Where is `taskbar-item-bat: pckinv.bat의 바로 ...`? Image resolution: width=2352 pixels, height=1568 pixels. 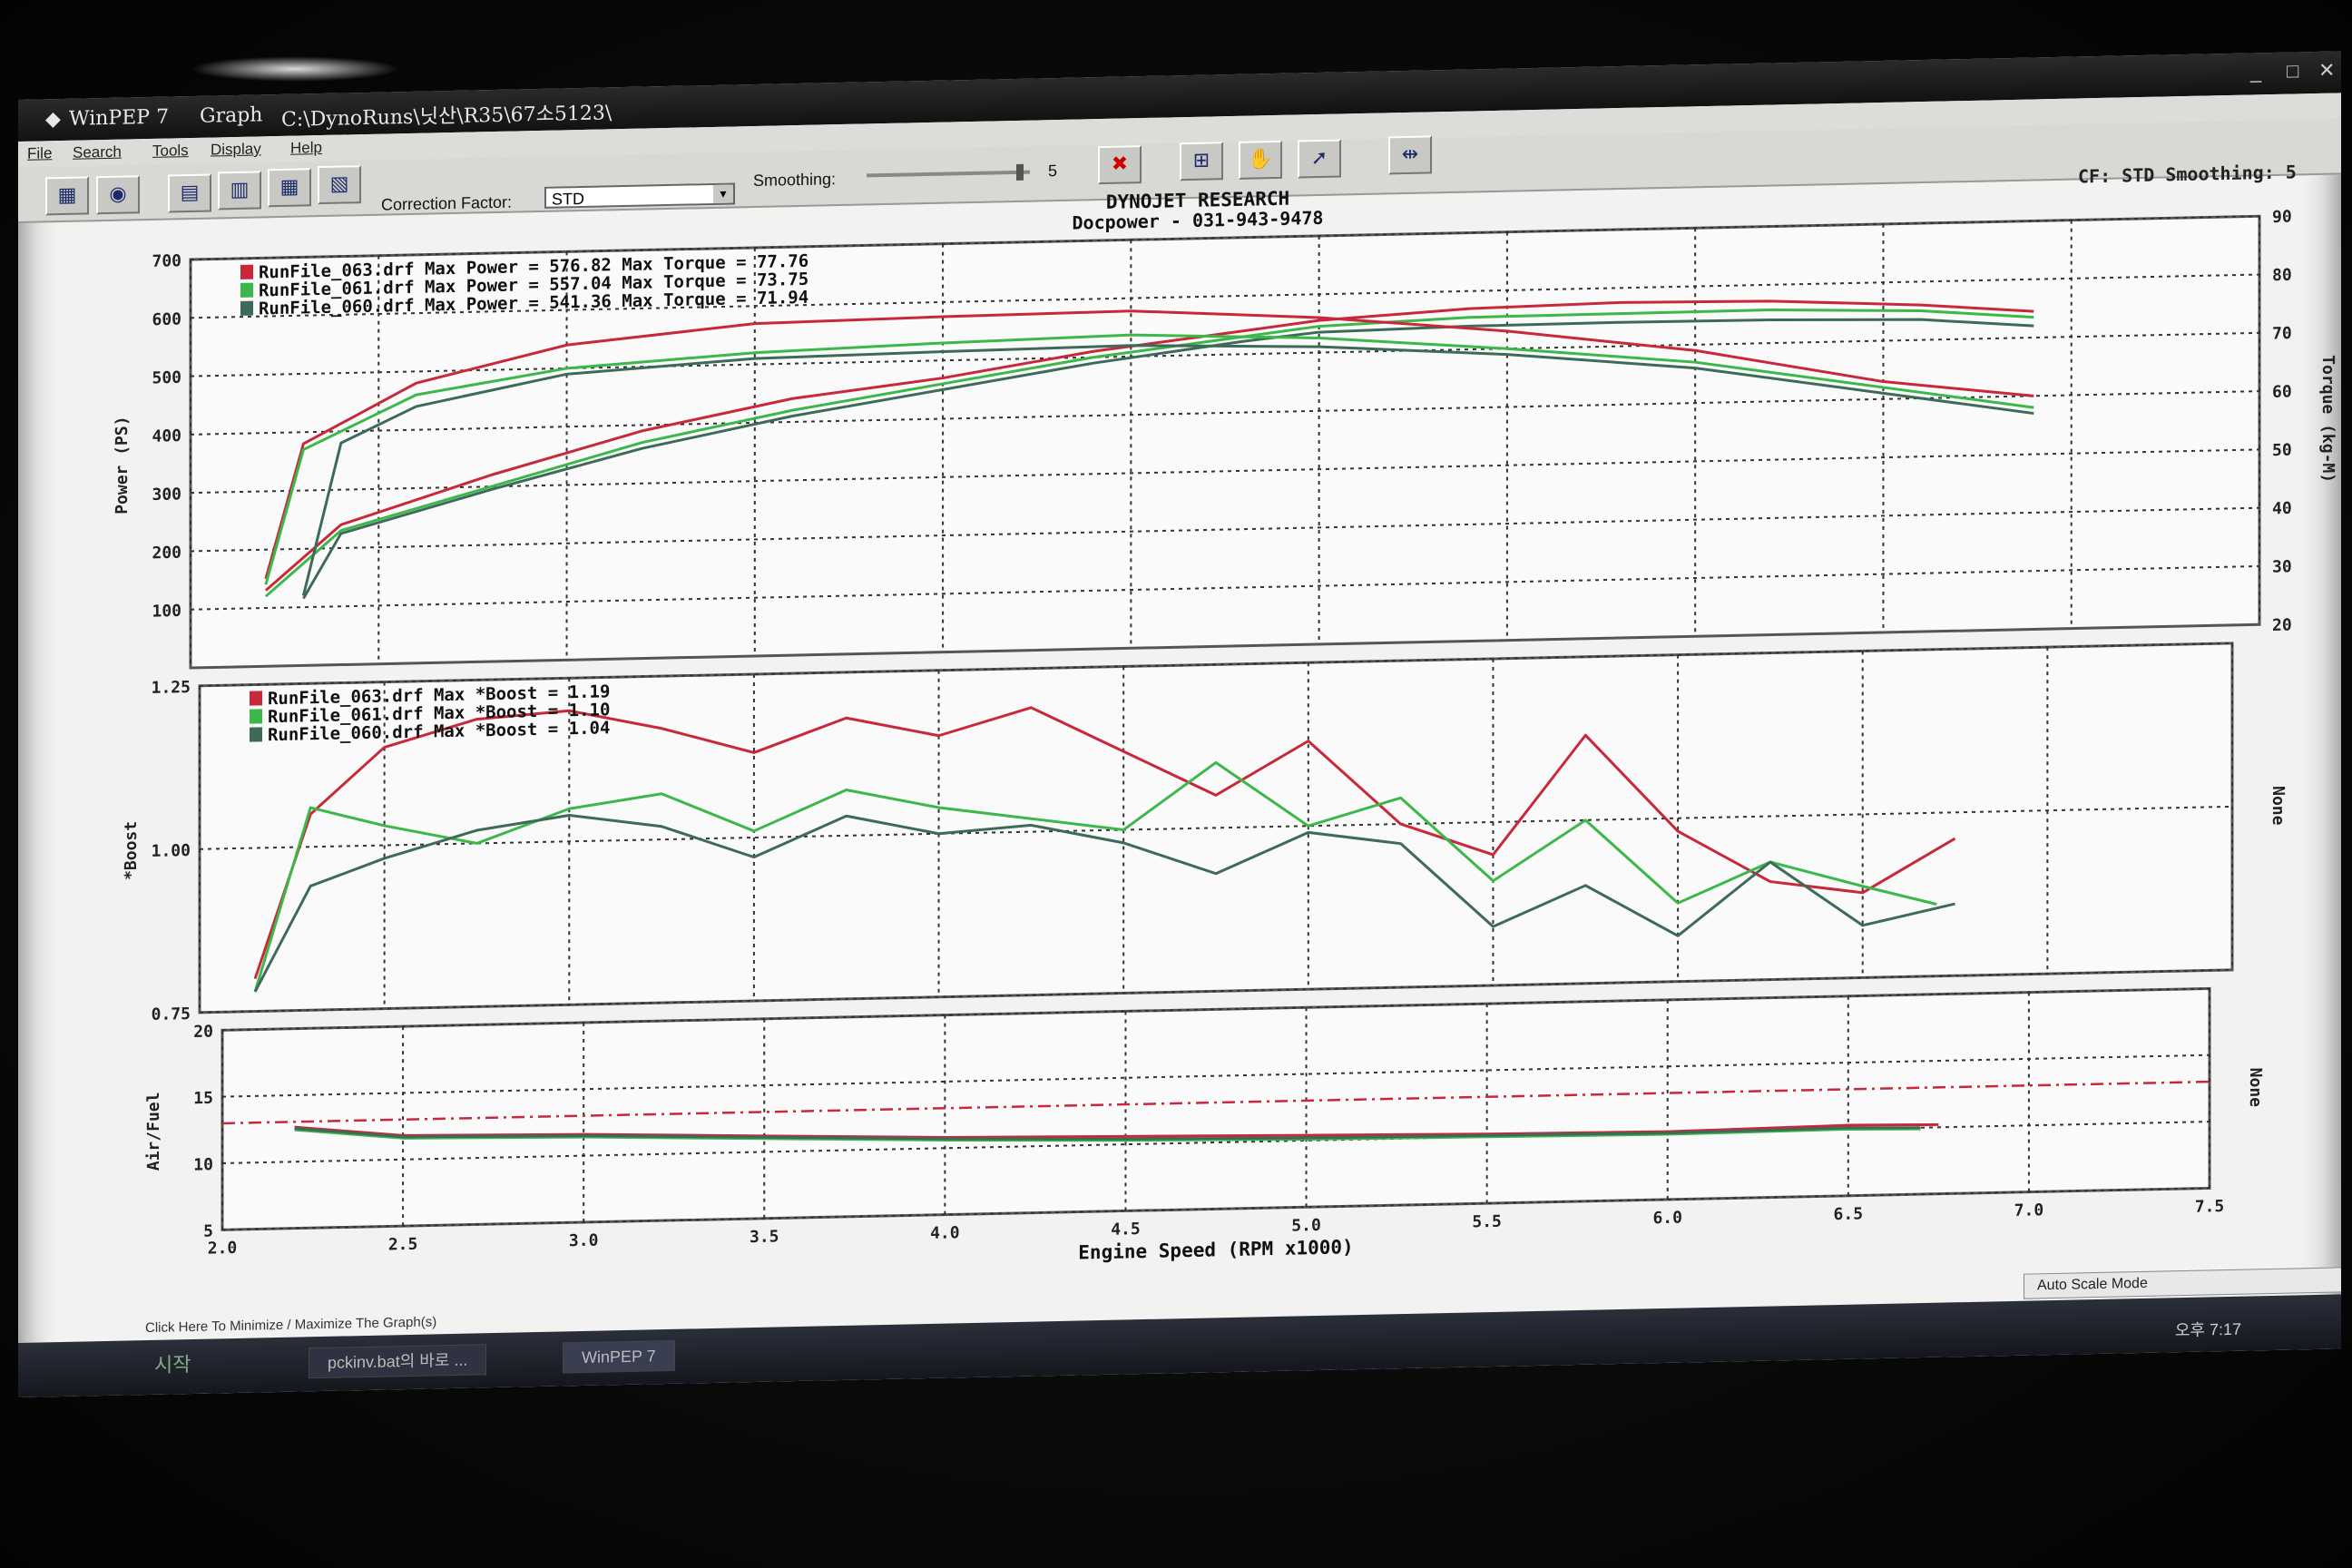
taskbar-item-bat: pckinv.bat의 바로 ... is located at coordinates (398, 1361).